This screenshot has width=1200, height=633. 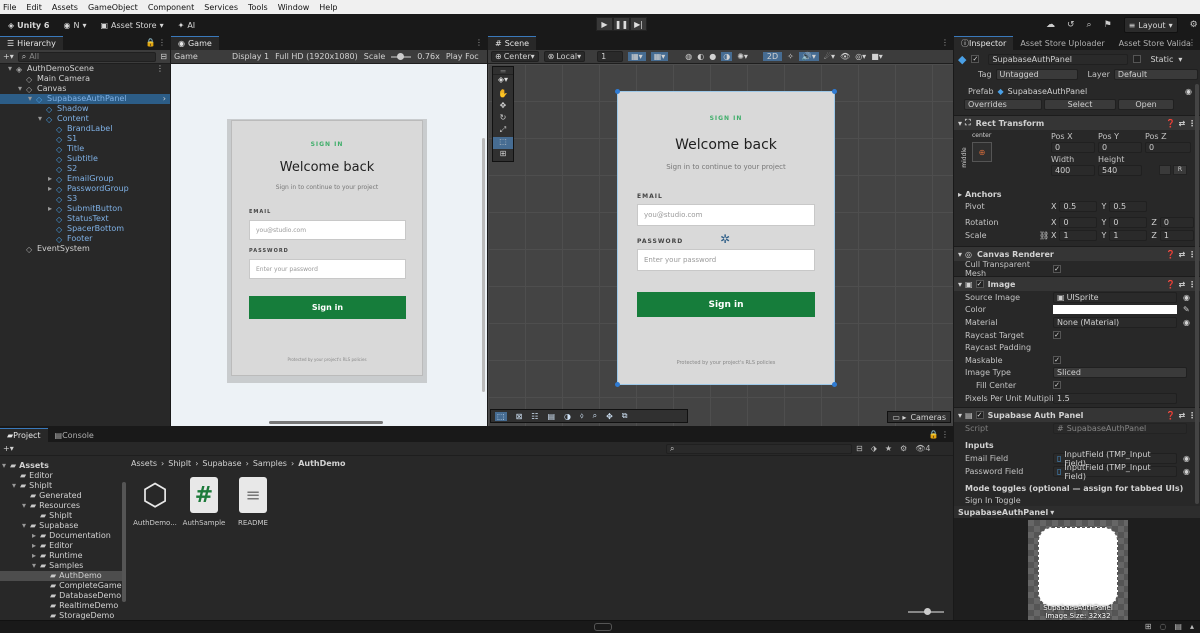 What do you see at coordinates (65, 7) in the screenshot?
I see `menu-assets: Assets` at bounding box center [65, 7].